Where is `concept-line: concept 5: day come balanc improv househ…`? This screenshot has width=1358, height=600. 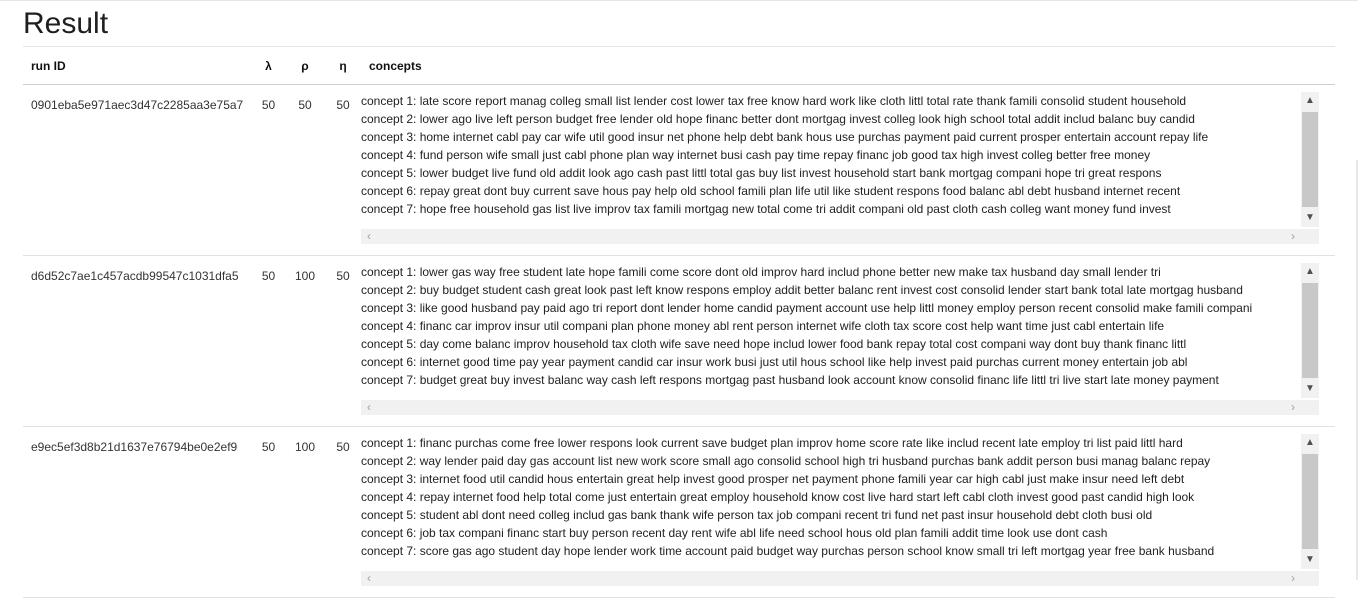 concept-line: concept 5: day come balanc improv househ… is located at coordinates (774, 344).